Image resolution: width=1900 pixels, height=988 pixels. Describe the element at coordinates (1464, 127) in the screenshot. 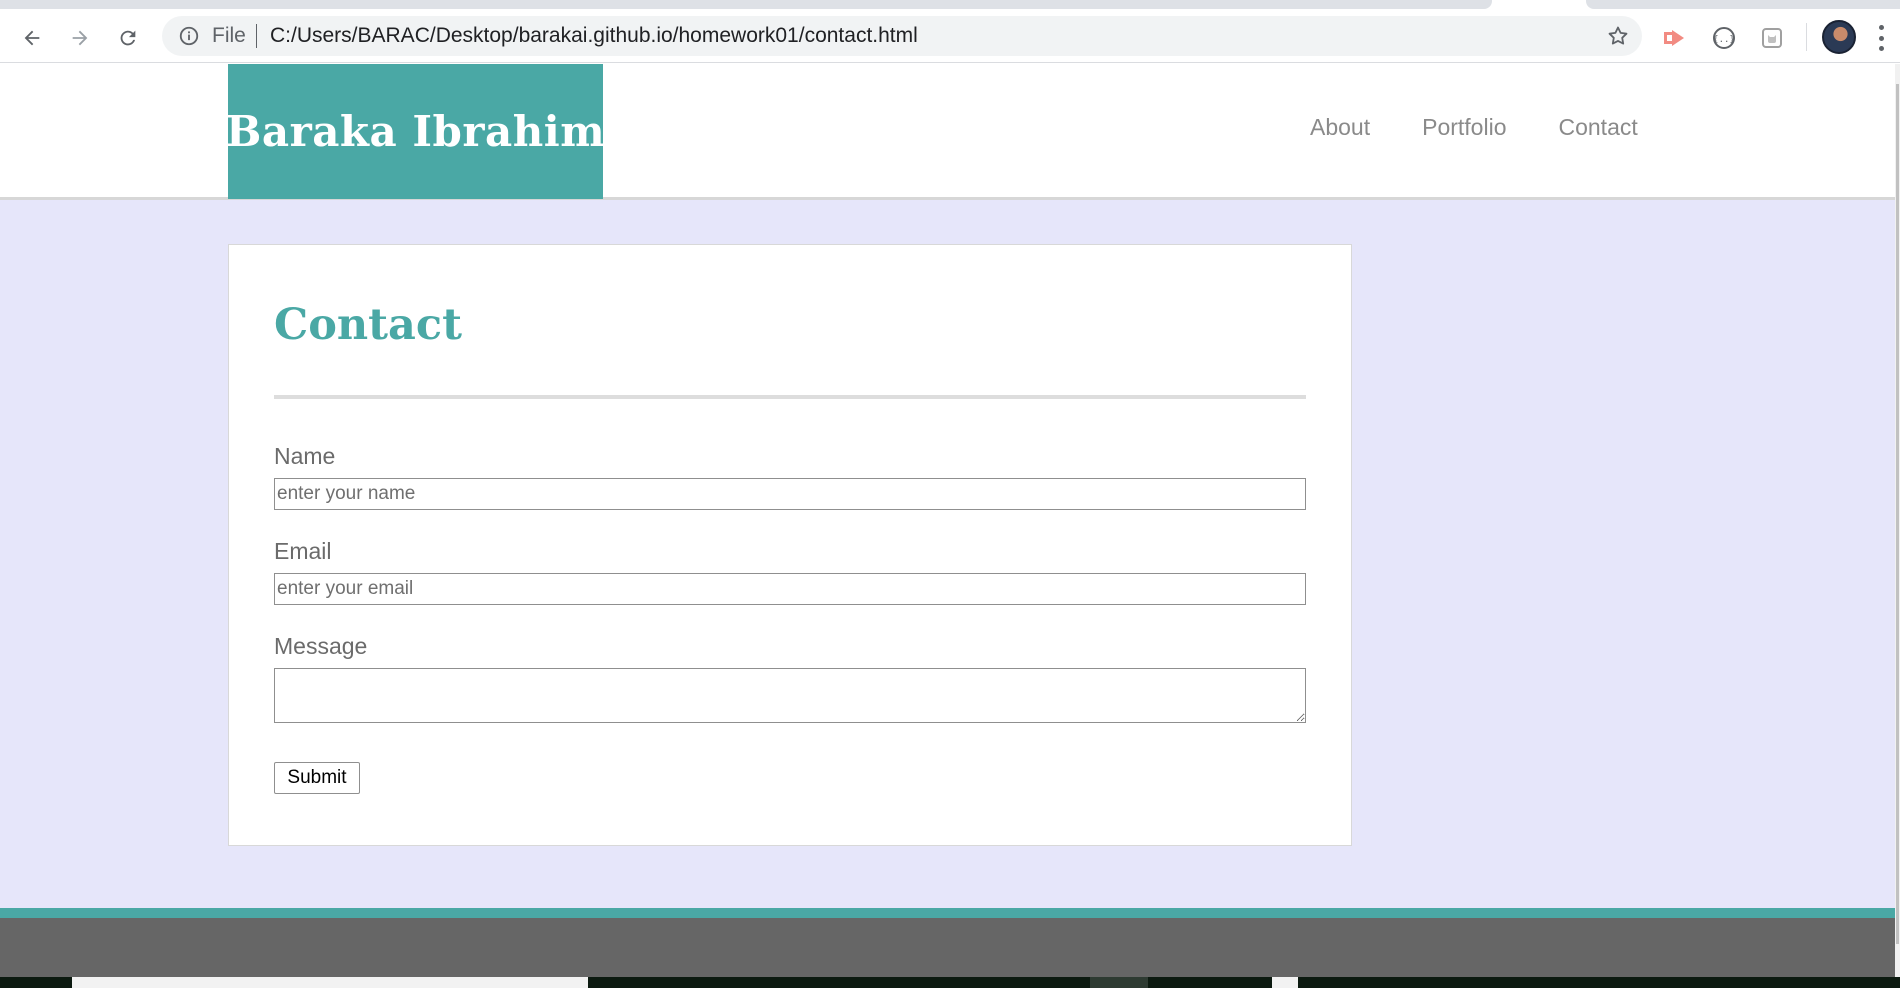

I see `nav-link-portfolio: Portfolio` at that location.